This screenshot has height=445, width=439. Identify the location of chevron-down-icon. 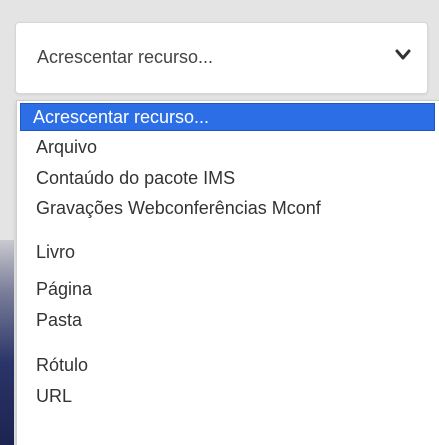
(403, 55).